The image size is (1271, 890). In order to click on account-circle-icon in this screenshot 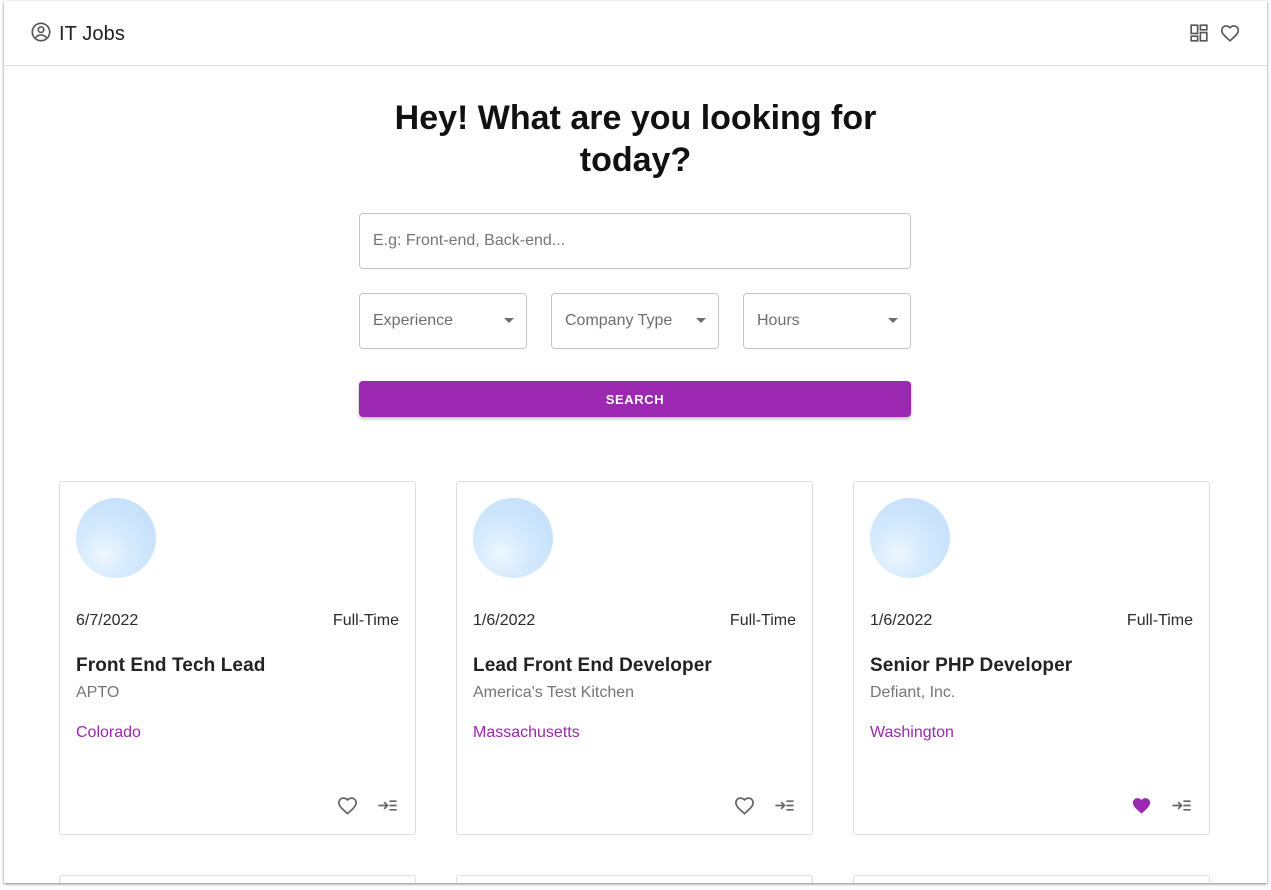, I will do `click(41, 34)`.